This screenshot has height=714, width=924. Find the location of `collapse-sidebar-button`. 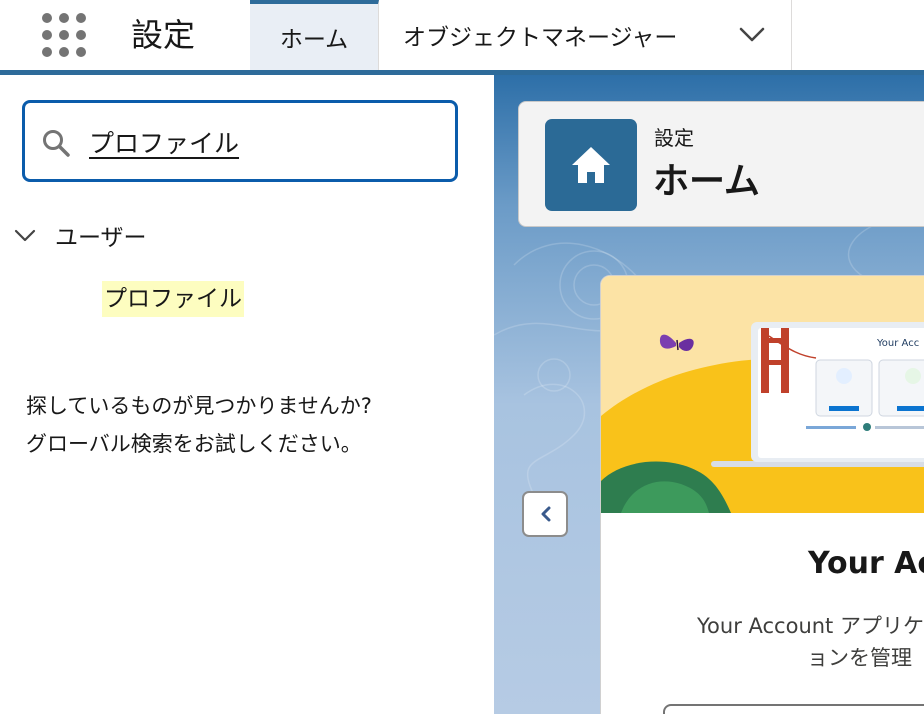

collapse-sidebar-button is located at coordinates (545, 514).